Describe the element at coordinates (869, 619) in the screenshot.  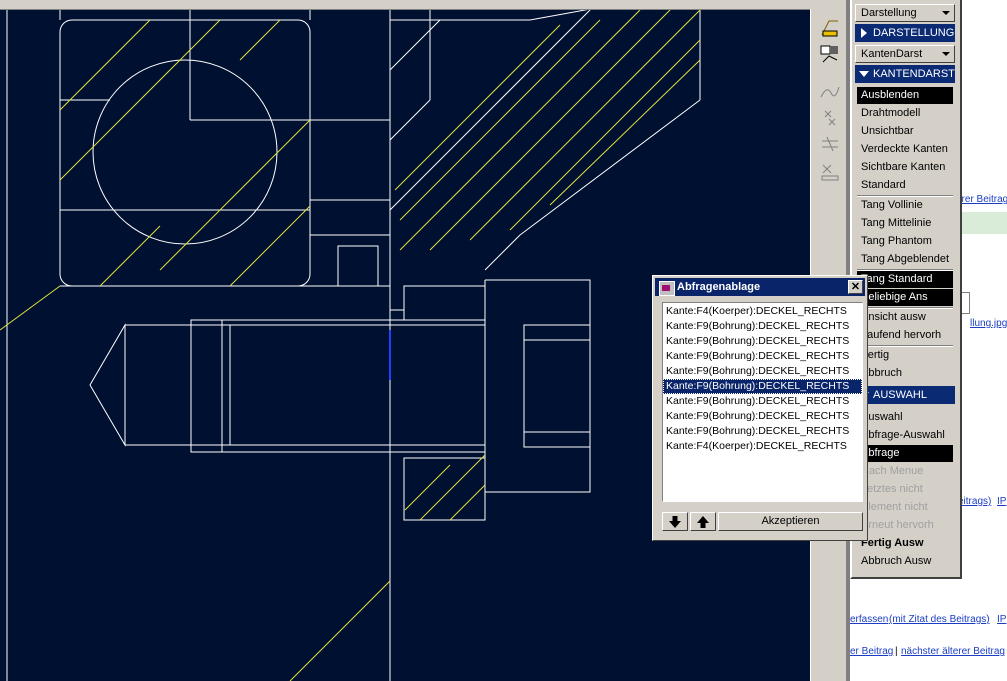
I see `weblink-reply: erfassen` at that location.